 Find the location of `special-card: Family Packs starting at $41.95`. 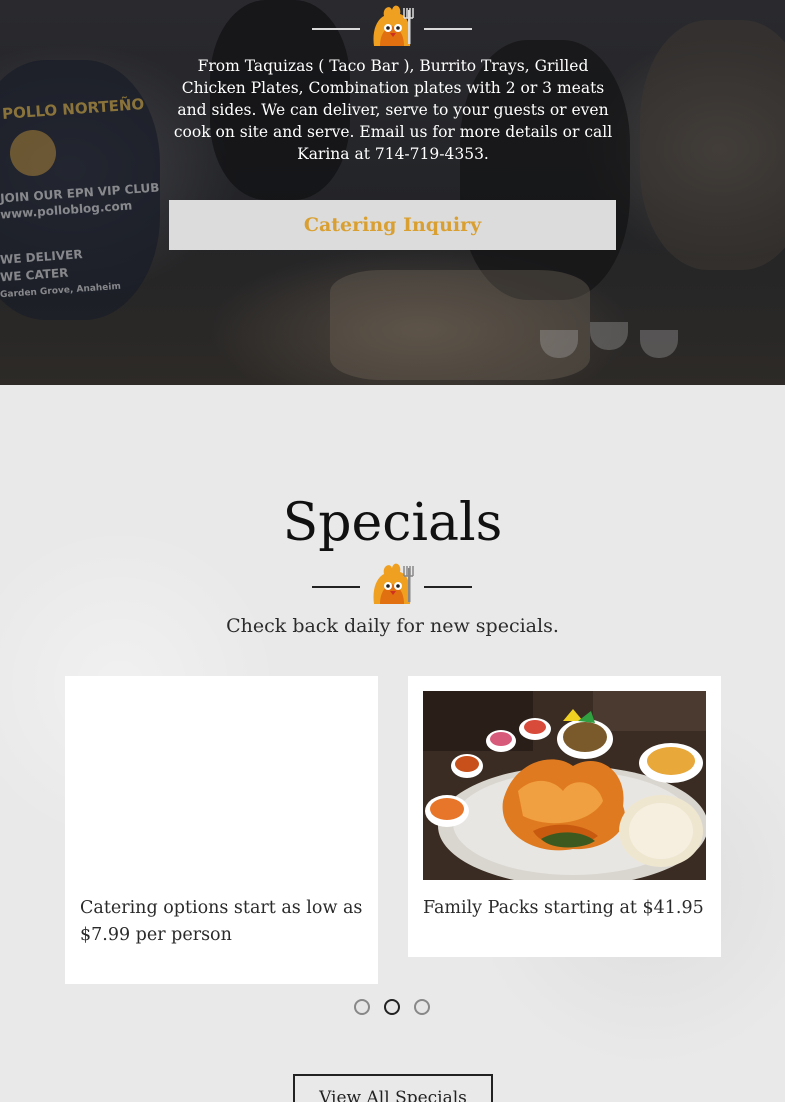

special-card: Family Packs starting at $41.95 is located at coordinates (564, 816).